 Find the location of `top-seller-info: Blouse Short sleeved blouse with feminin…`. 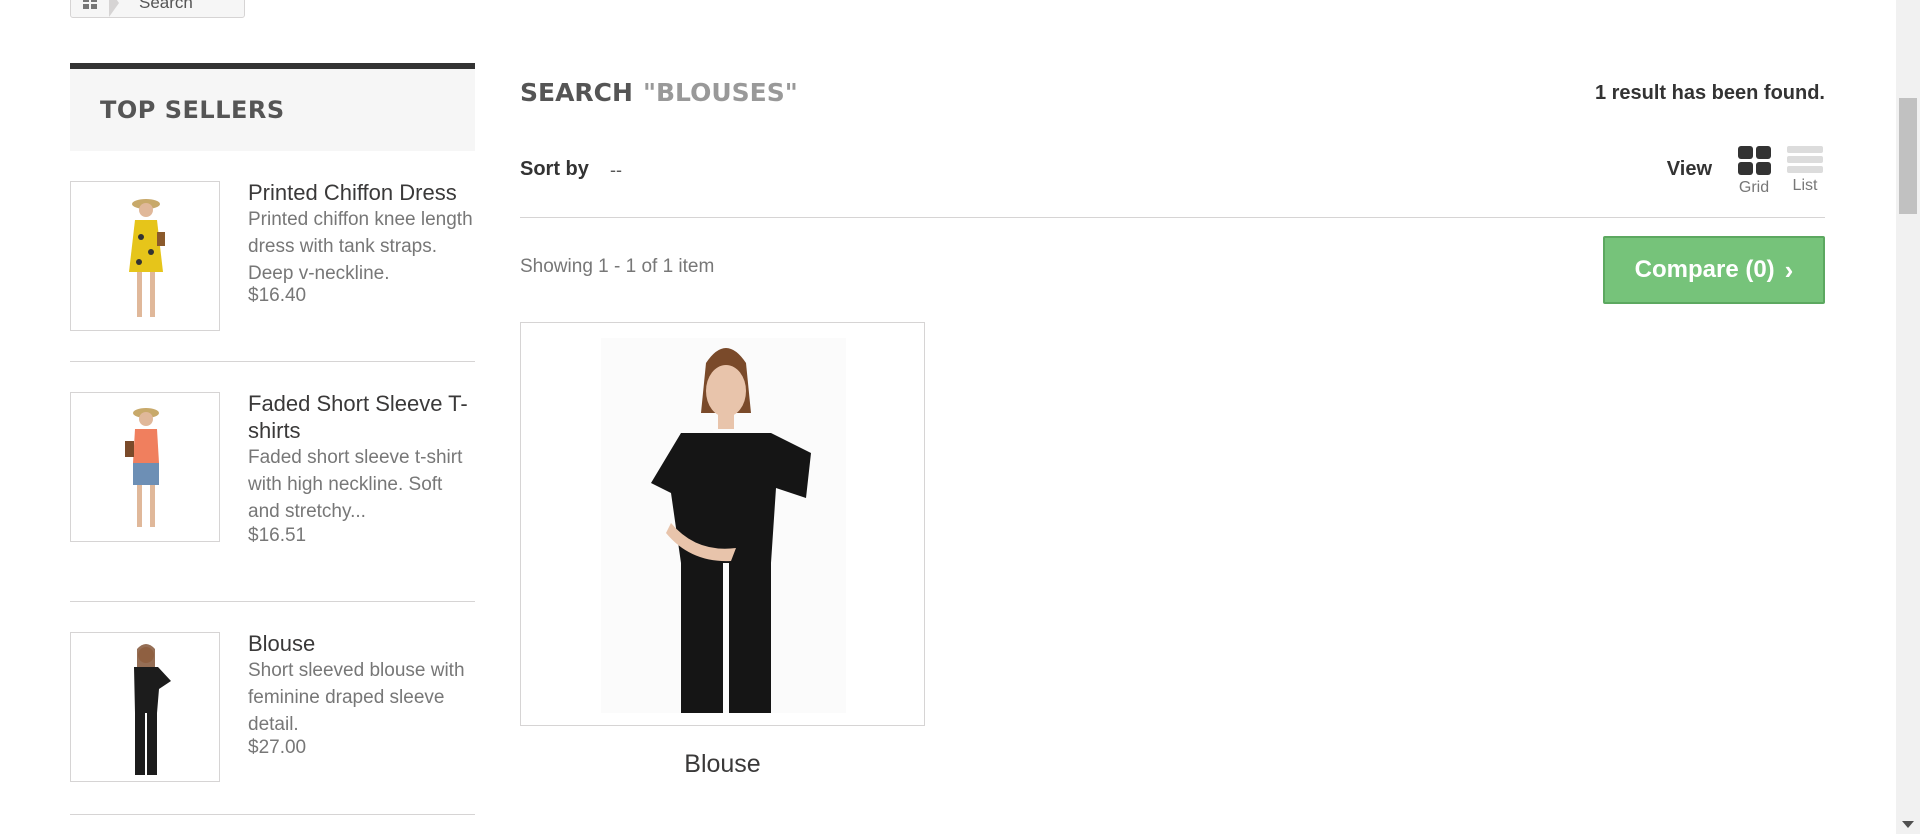

top-seller-info: Blouse Short sleeved blouse with feminin… is located at coordinates (363, 684).